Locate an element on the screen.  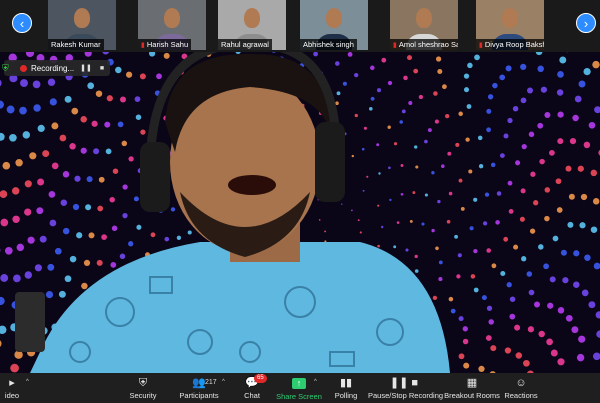
recording-indicator: ⛨ Recording... ❚❚ ■ is located at coordinates (56, 68).